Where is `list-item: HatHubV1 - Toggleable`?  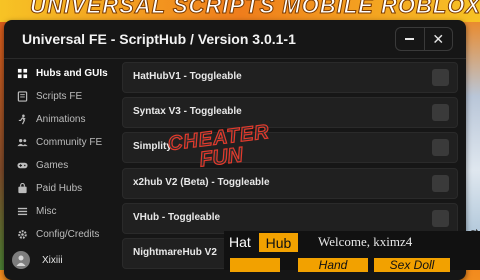
list-item: HatHubV1 - Toggleable is located at coordinates (290, 77).